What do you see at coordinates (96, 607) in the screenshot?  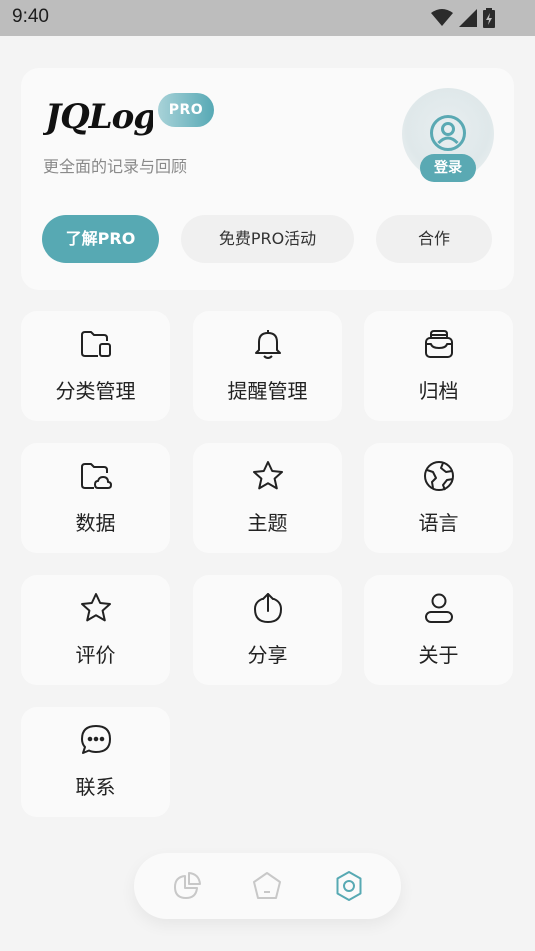 I see `star-outline-icon` at bounding box center [96, 607].